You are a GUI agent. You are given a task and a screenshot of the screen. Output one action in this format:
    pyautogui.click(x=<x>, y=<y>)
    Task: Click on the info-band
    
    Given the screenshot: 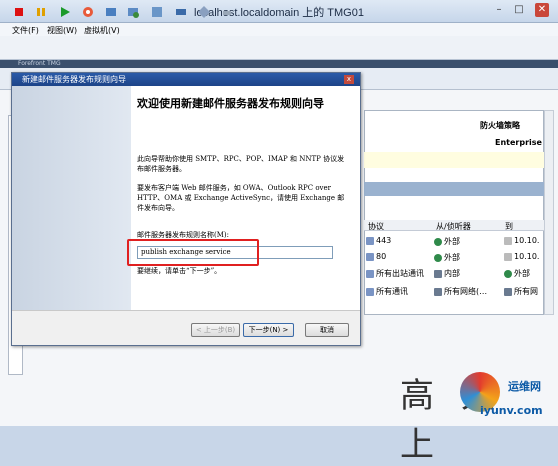 What is the action you would take?
    pyautogui.click(x=454, y=160)
    